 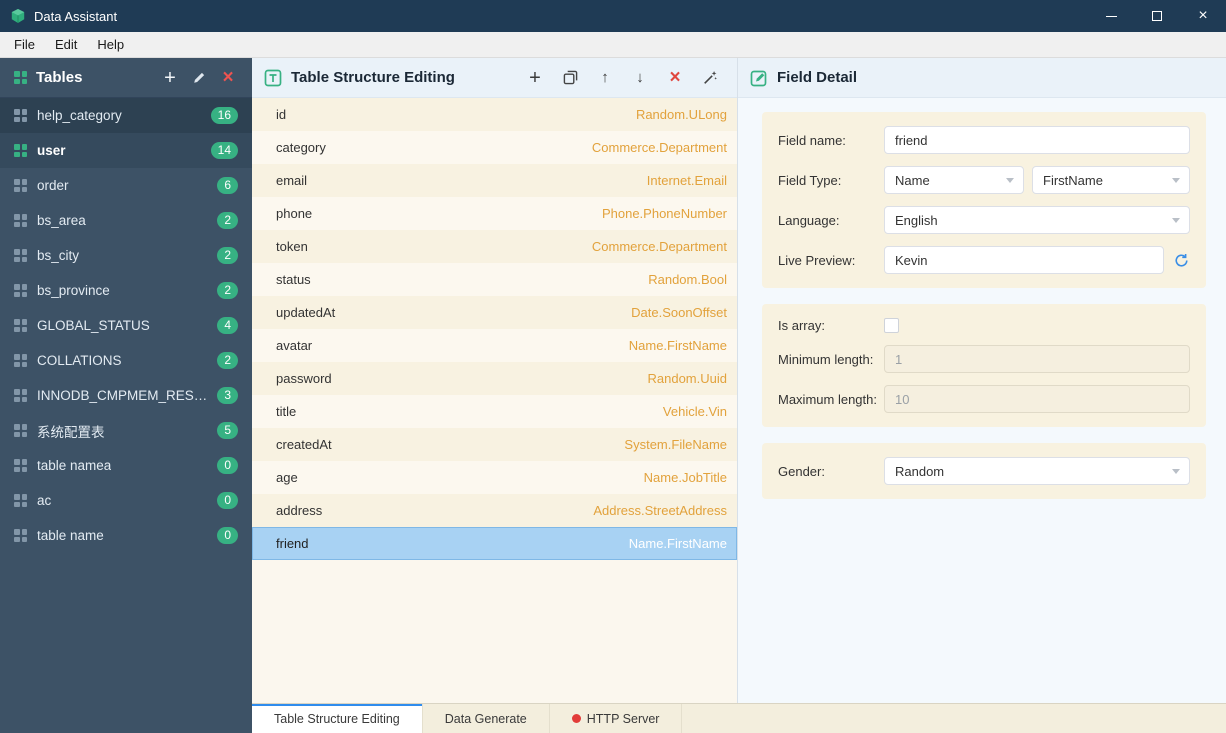 What do you see at coordinates (224, 115) in the screenshot?
I see `table-count-badge: 16` at bounding box center [224, 115].